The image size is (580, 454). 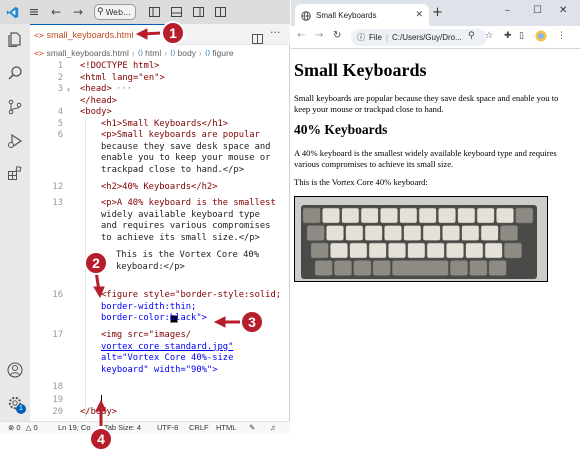 What do you see at coordinates (124, 90) in the screenshot?
I see `folded-ellipsis: ···` at bounding box center [124, 90].